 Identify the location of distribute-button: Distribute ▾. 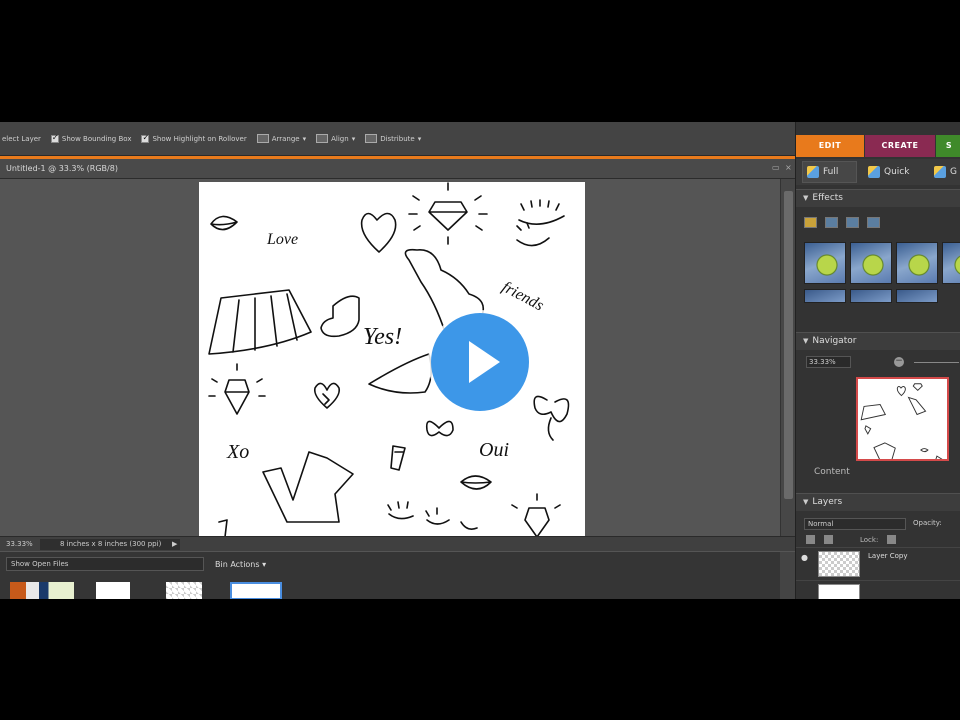
(393, 138).